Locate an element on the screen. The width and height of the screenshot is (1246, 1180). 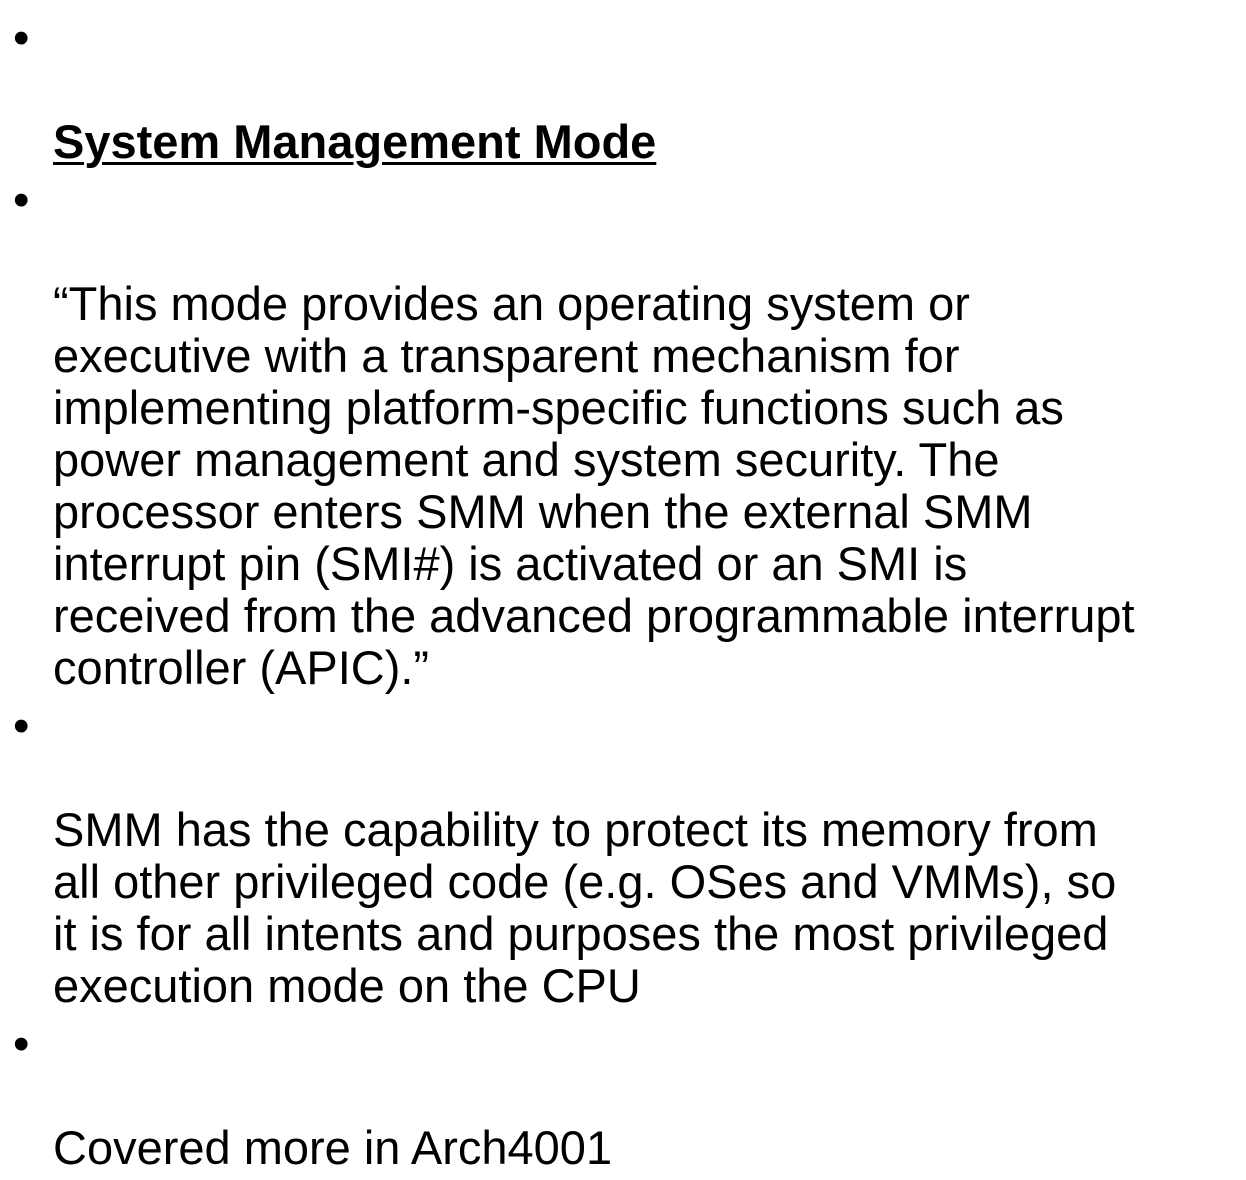
bullet-arch4001: • Covered more in Arch4001 is located at coordinates (623, 1096).